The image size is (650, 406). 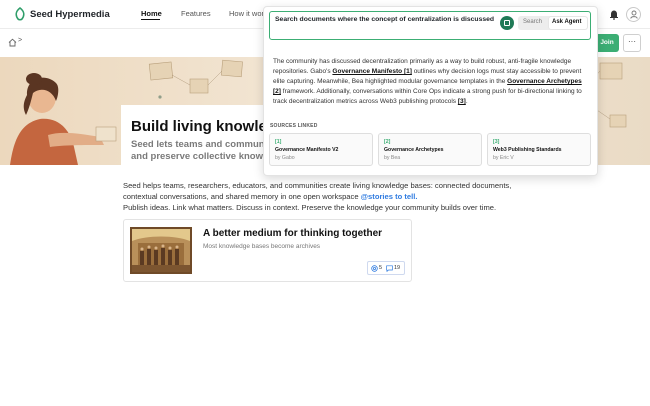 I want to click on join-button: Join, so click(x=607, y=43).